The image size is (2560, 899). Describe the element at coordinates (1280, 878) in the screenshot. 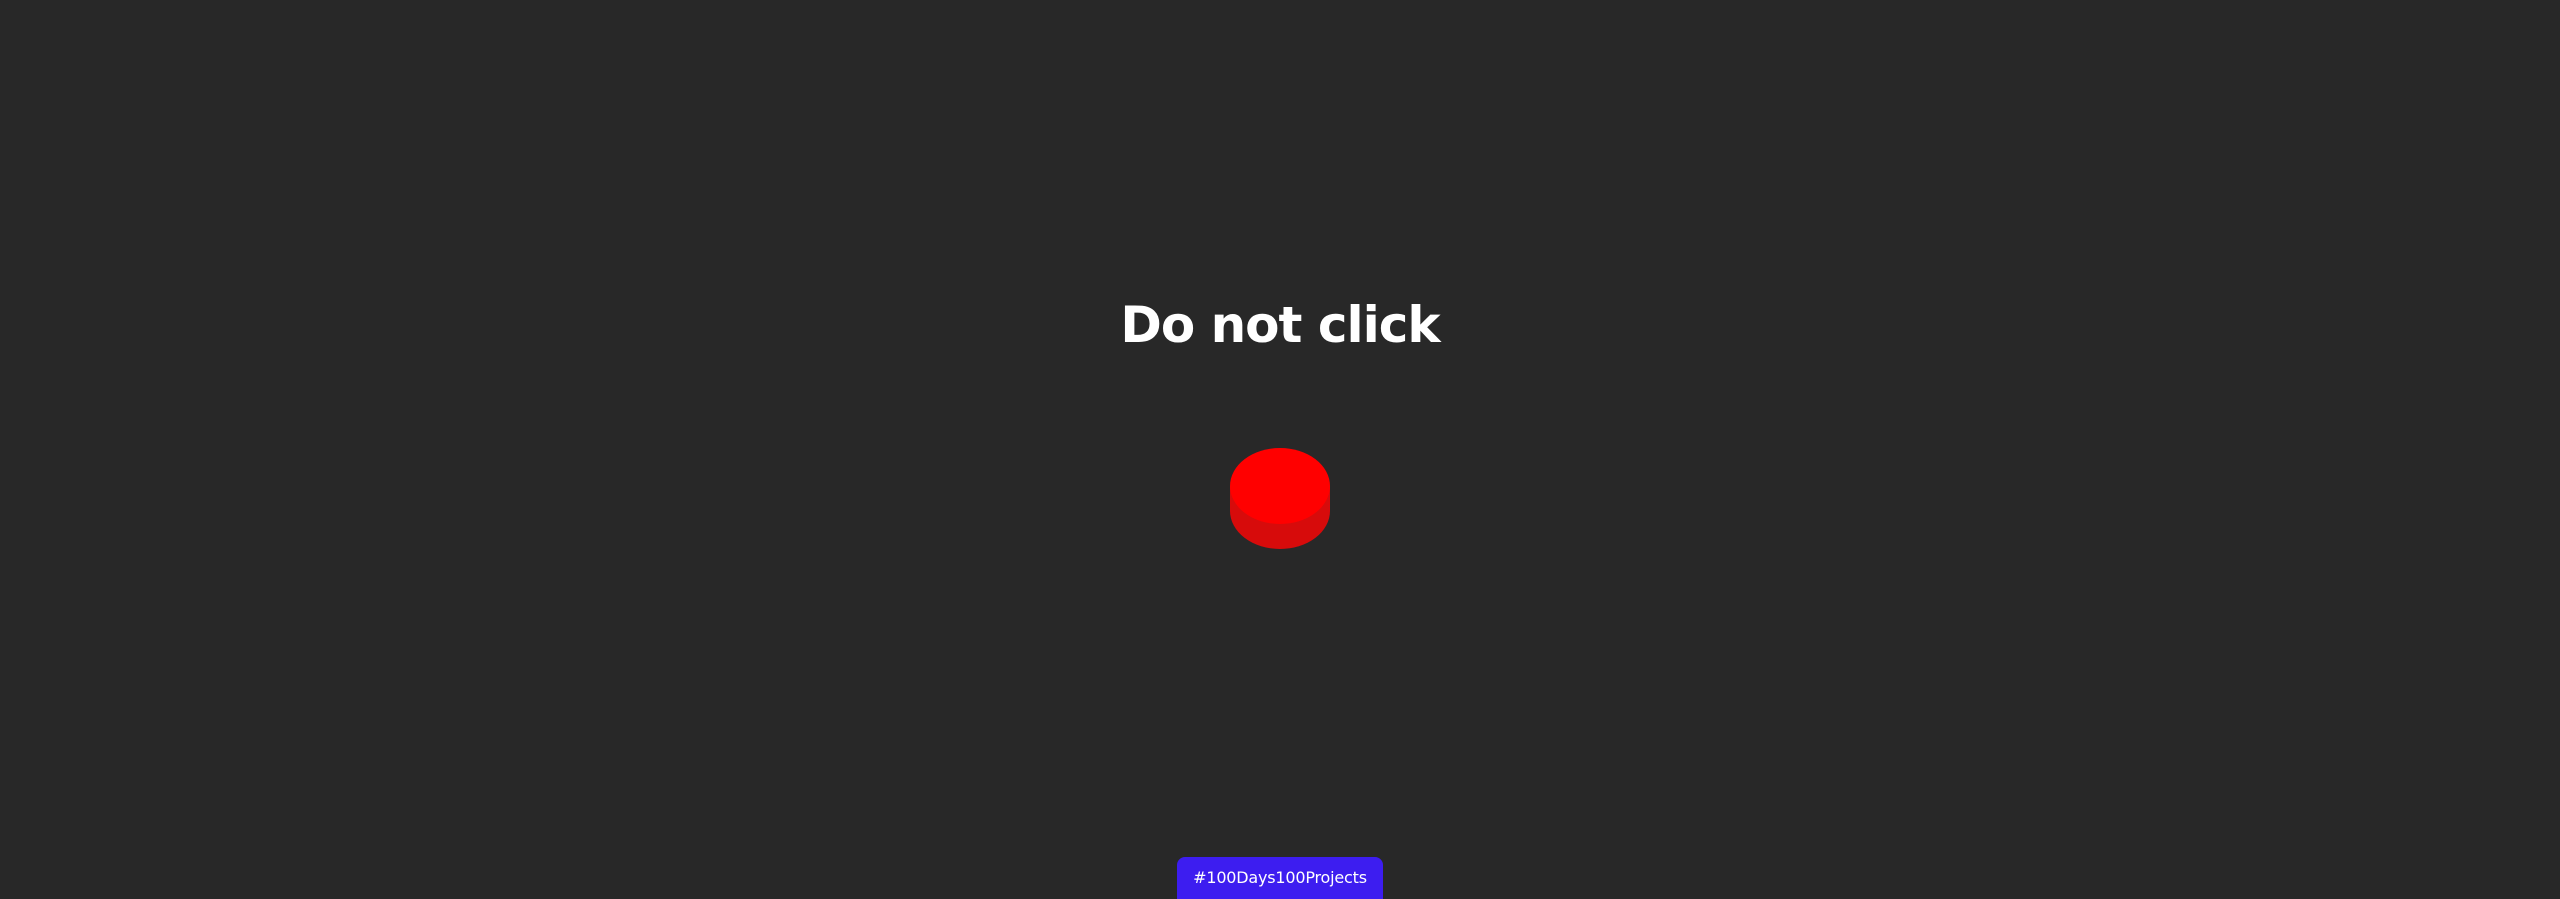

I see `hashtag-badge-link: #100Days100Projects` at that location.